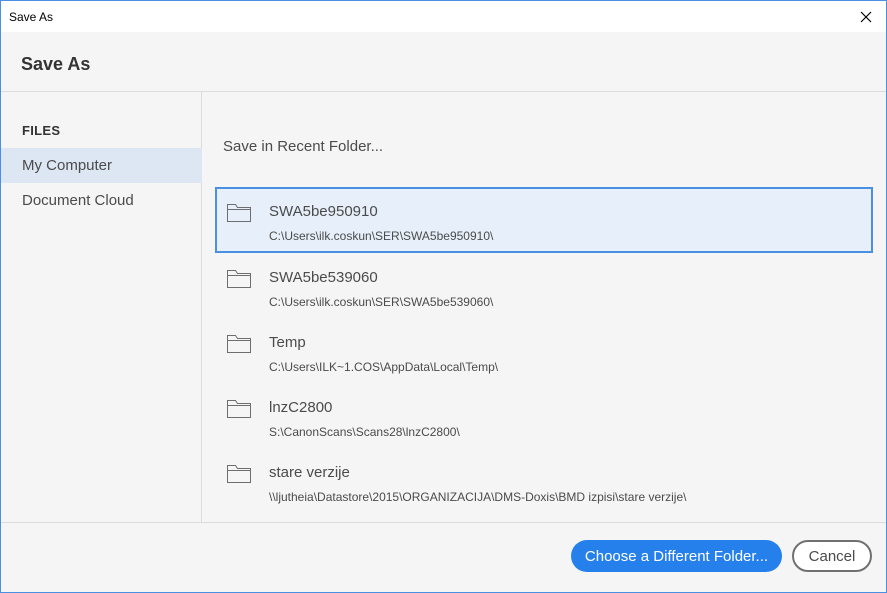 The height and width of the screenshot is (593, 887). I want to click on window-title: Save As, so click(31, 17).